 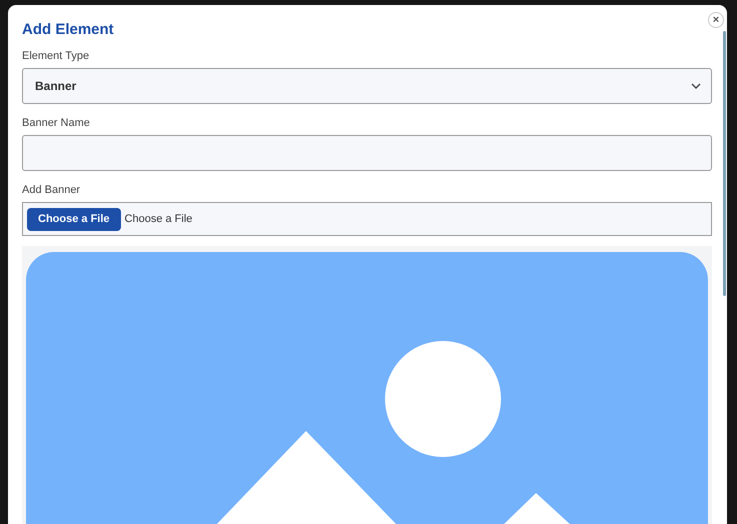 What do you see at coordinates (56, 56) in the screenshot?
I see `field-label: Element Type` at bounding box center [56, 56].